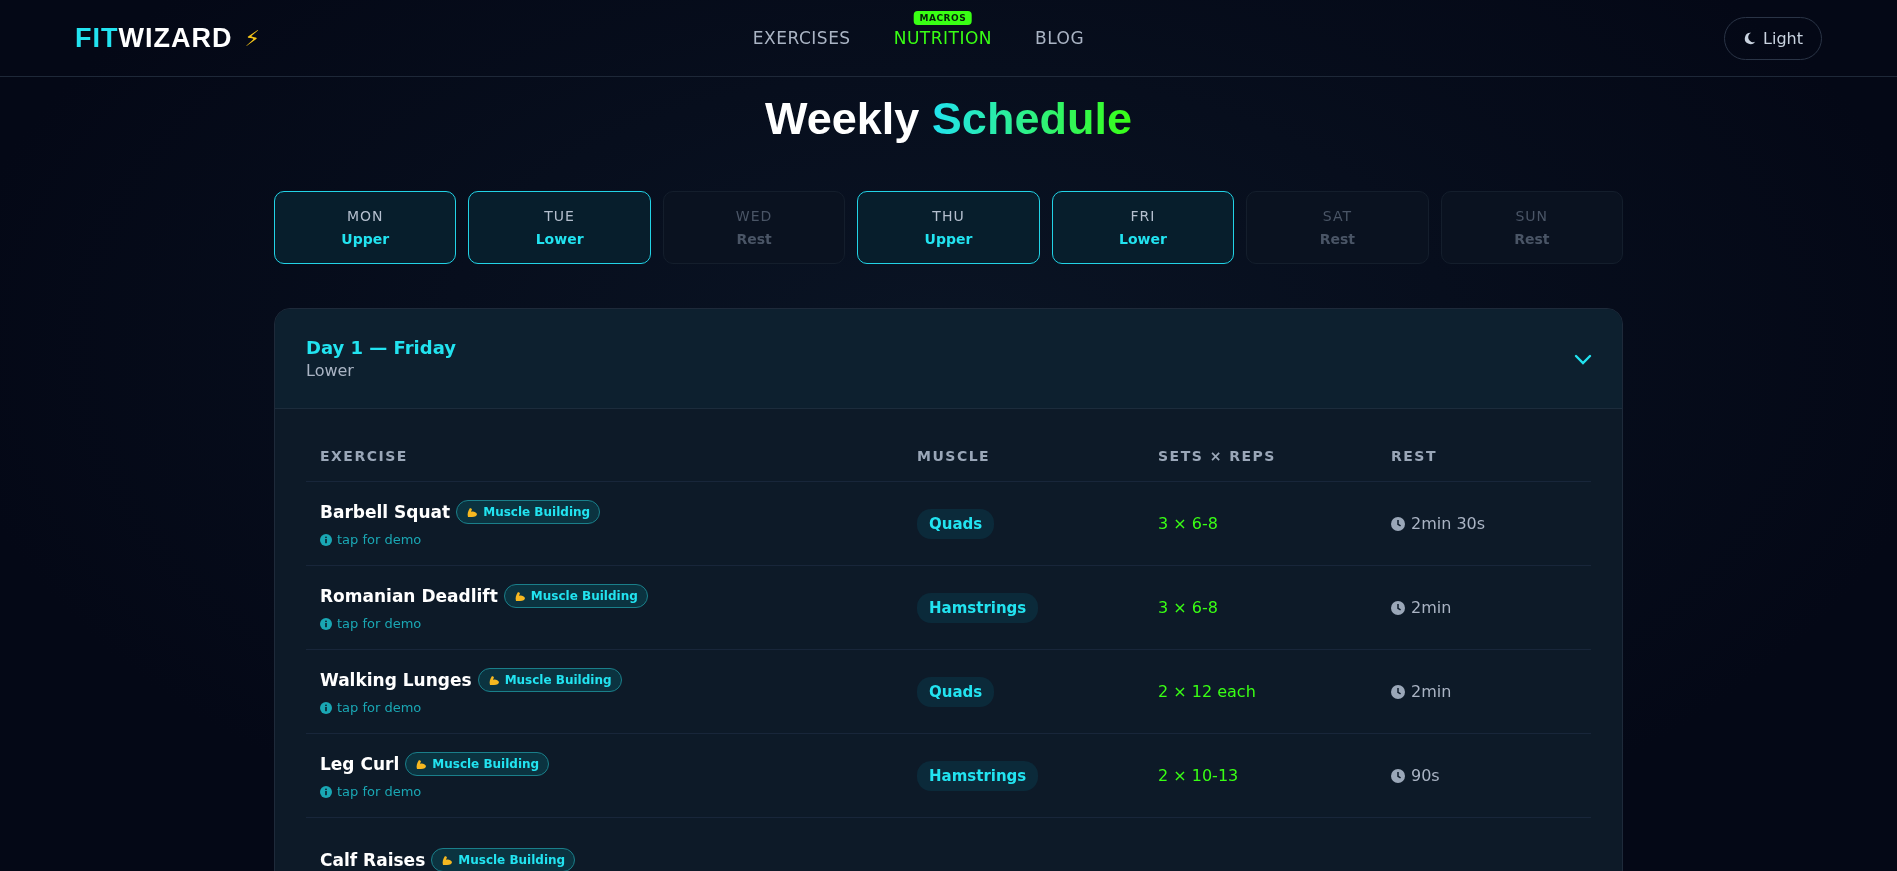  Describe the element at coordinates (385, 512) in the screenshot. I see `exercise-name: Barbell Squat` at that location.